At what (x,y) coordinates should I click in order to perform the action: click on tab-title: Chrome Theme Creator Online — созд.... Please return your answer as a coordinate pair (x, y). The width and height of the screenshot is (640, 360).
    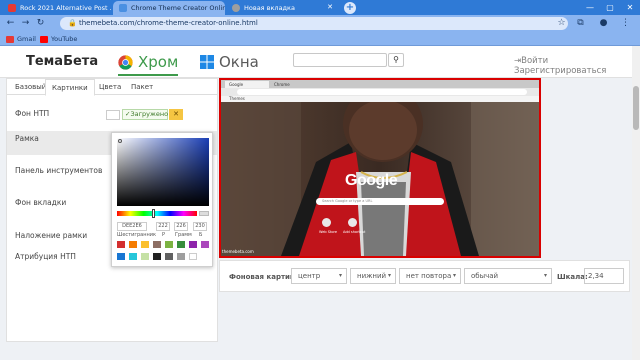
    Looking at the image, I should click on (178, 8).